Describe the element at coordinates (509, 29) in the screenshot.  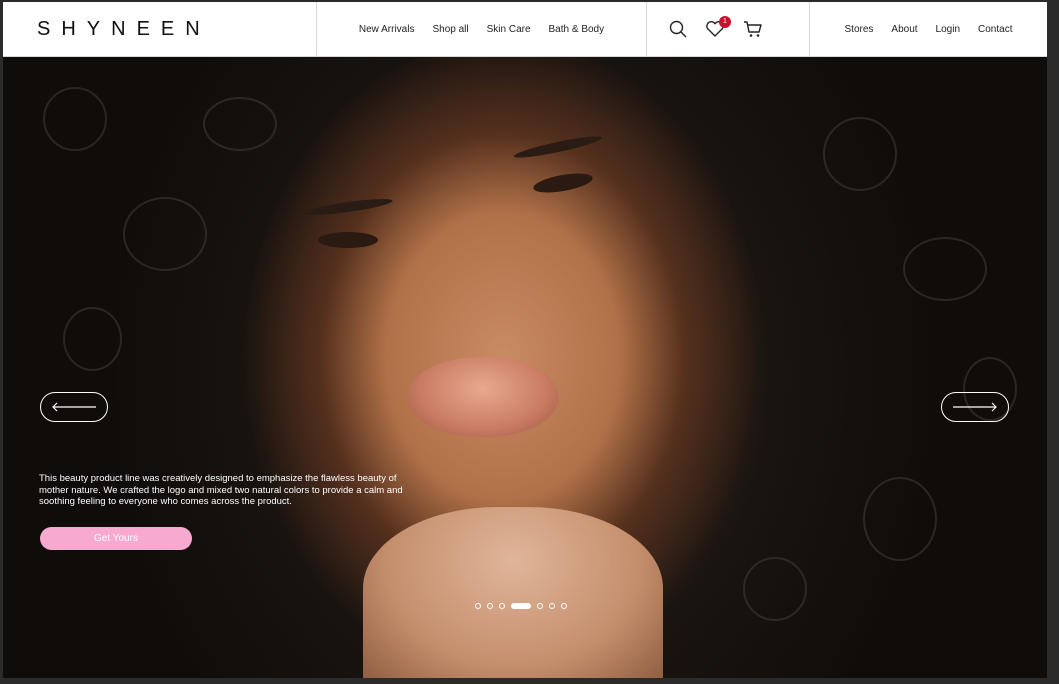
I see `nav-skin-care: Skin Care` at that location.